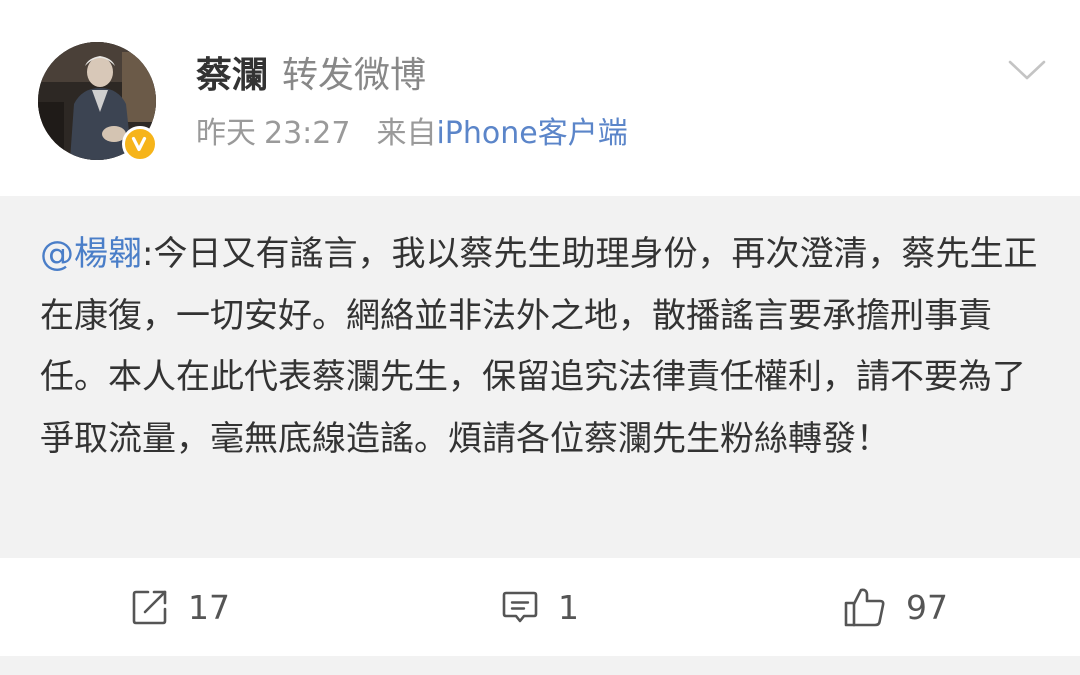 The height and width of the screenshot is (675, 1080). What do you see at coordinates (209, 607) in the screenshot?
I see `repost-count: 17` at bounding box center [209, 607].